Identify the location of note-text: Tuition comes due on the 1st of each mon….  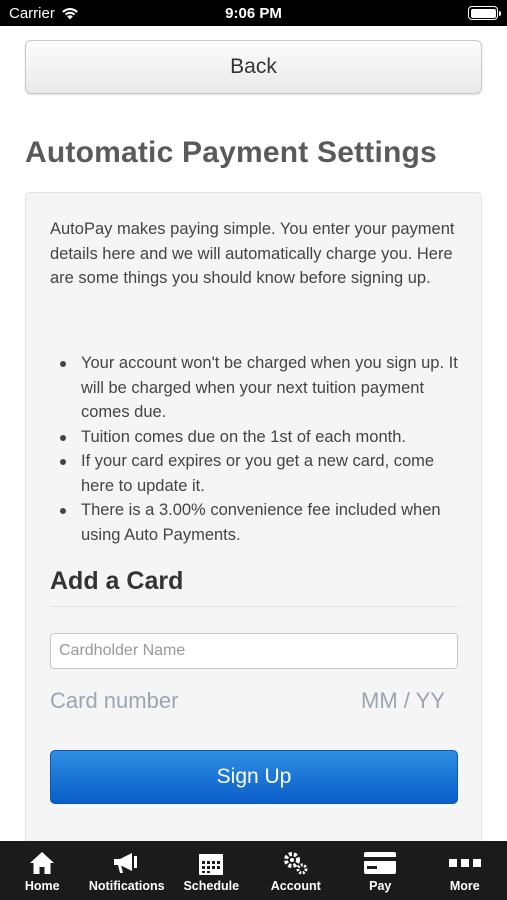
(243, 436).